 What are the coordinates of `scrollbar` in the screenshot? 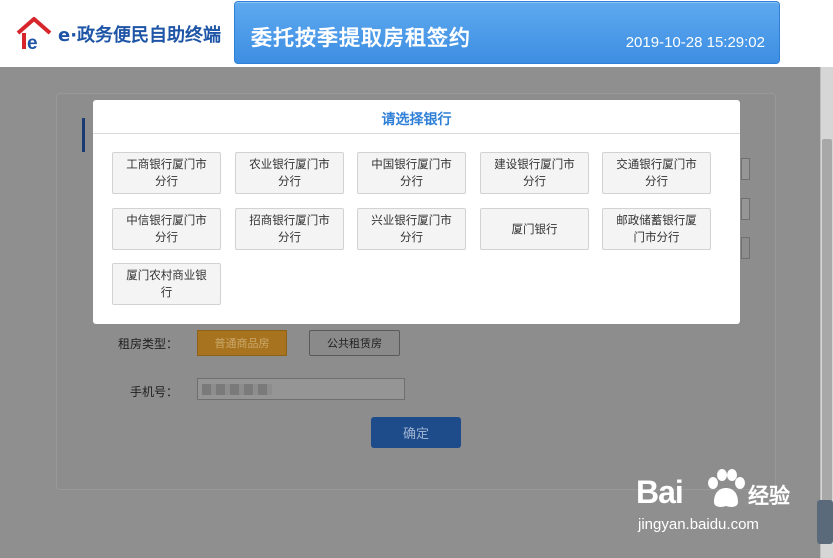 It's located at (826, 312).